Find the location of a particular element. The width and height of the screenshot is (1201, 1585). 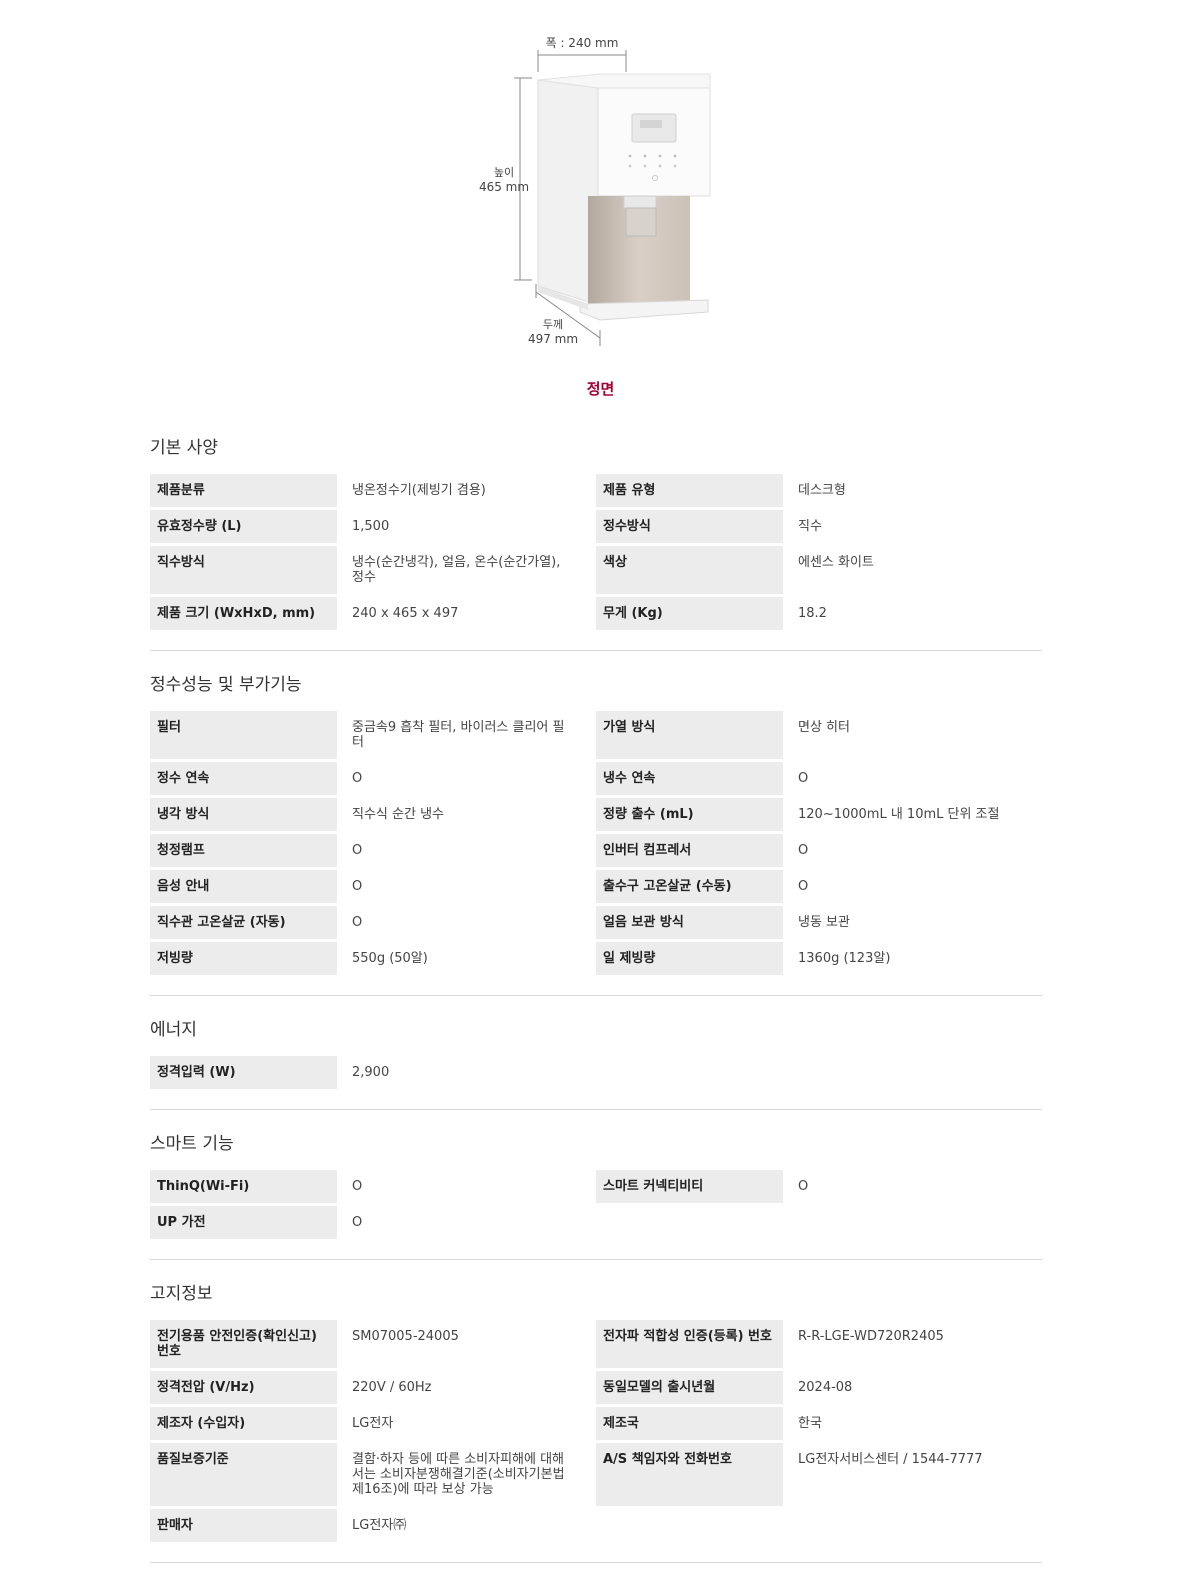

spec-value: 120~1000mL 내 10mL 단위 조절 is located at coordinates (899, 814).